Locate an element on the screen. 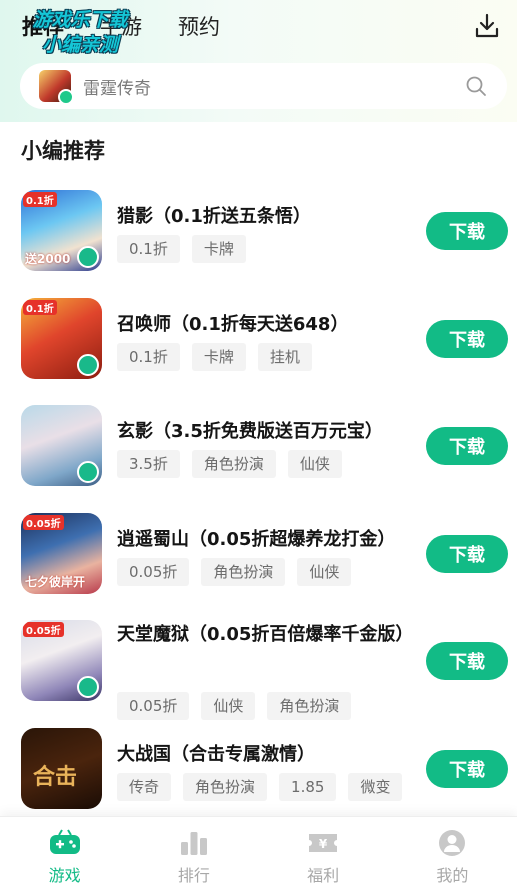  game-icon: 0.1折 送2000 is located at coordinates (61, 230).